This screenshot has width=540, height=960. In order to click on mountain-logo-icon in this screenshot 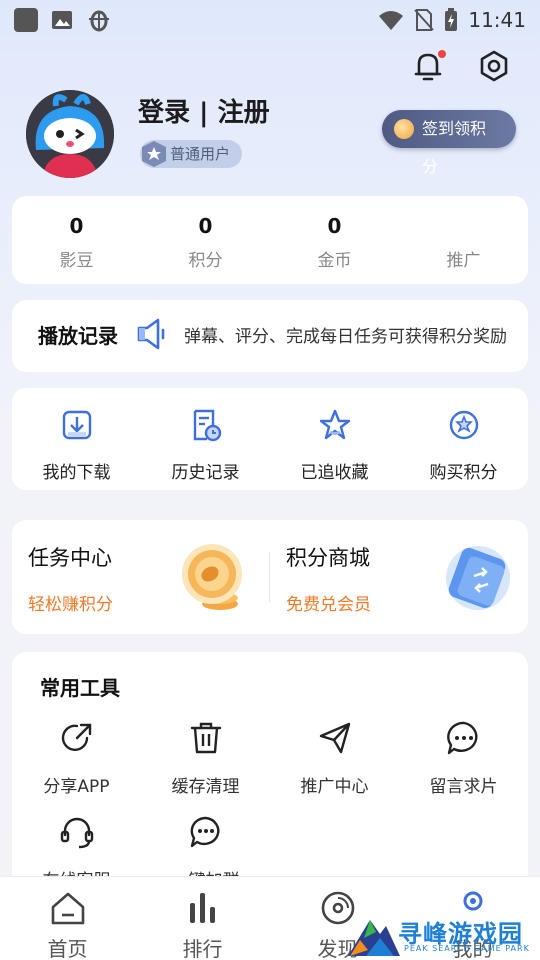, I will do `click(374, 938)`.